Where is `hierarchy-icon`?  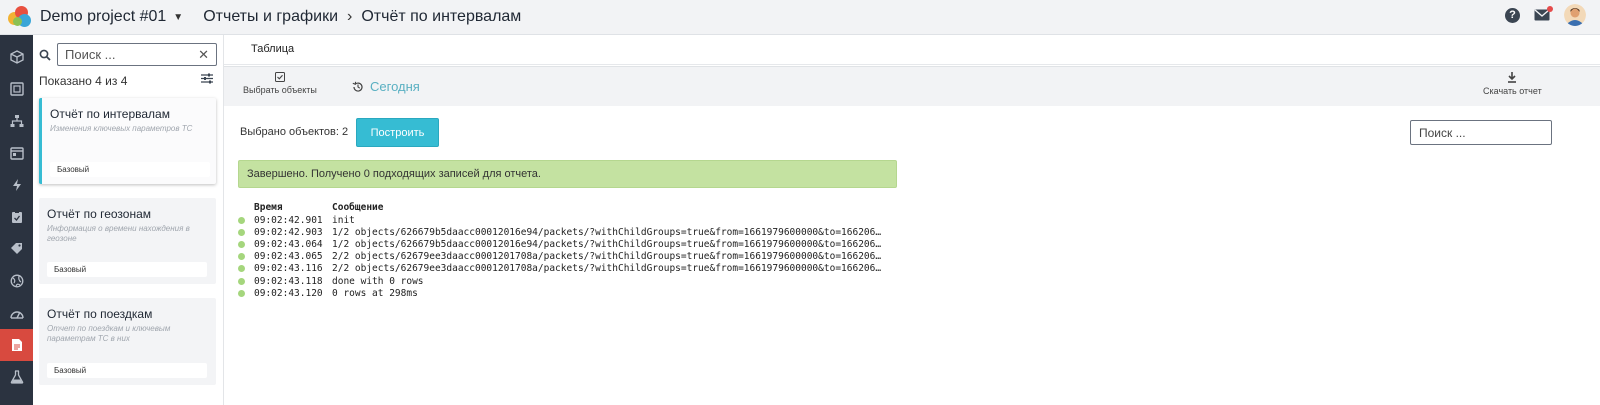
hierarchy-icon is located at coordinates (16, 121).